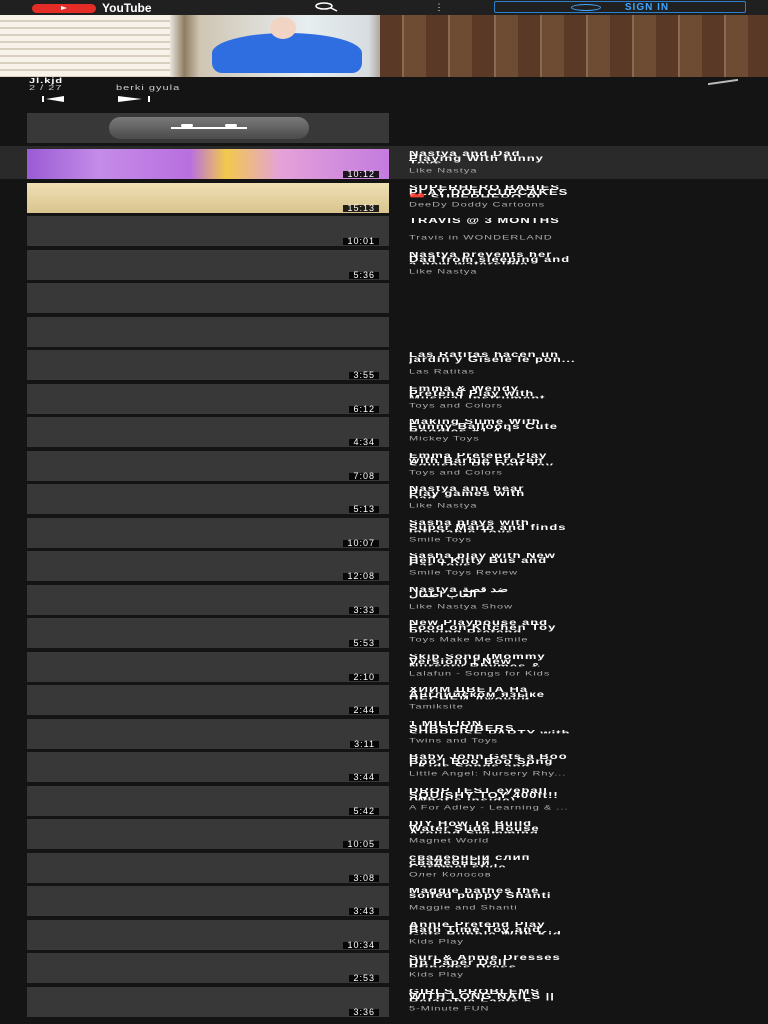 This screenshot has height=1024, width=768. Describe the element at coordinates (208, 633) in the screenshot. I see `video-thumbnail: 5:53` at that location.